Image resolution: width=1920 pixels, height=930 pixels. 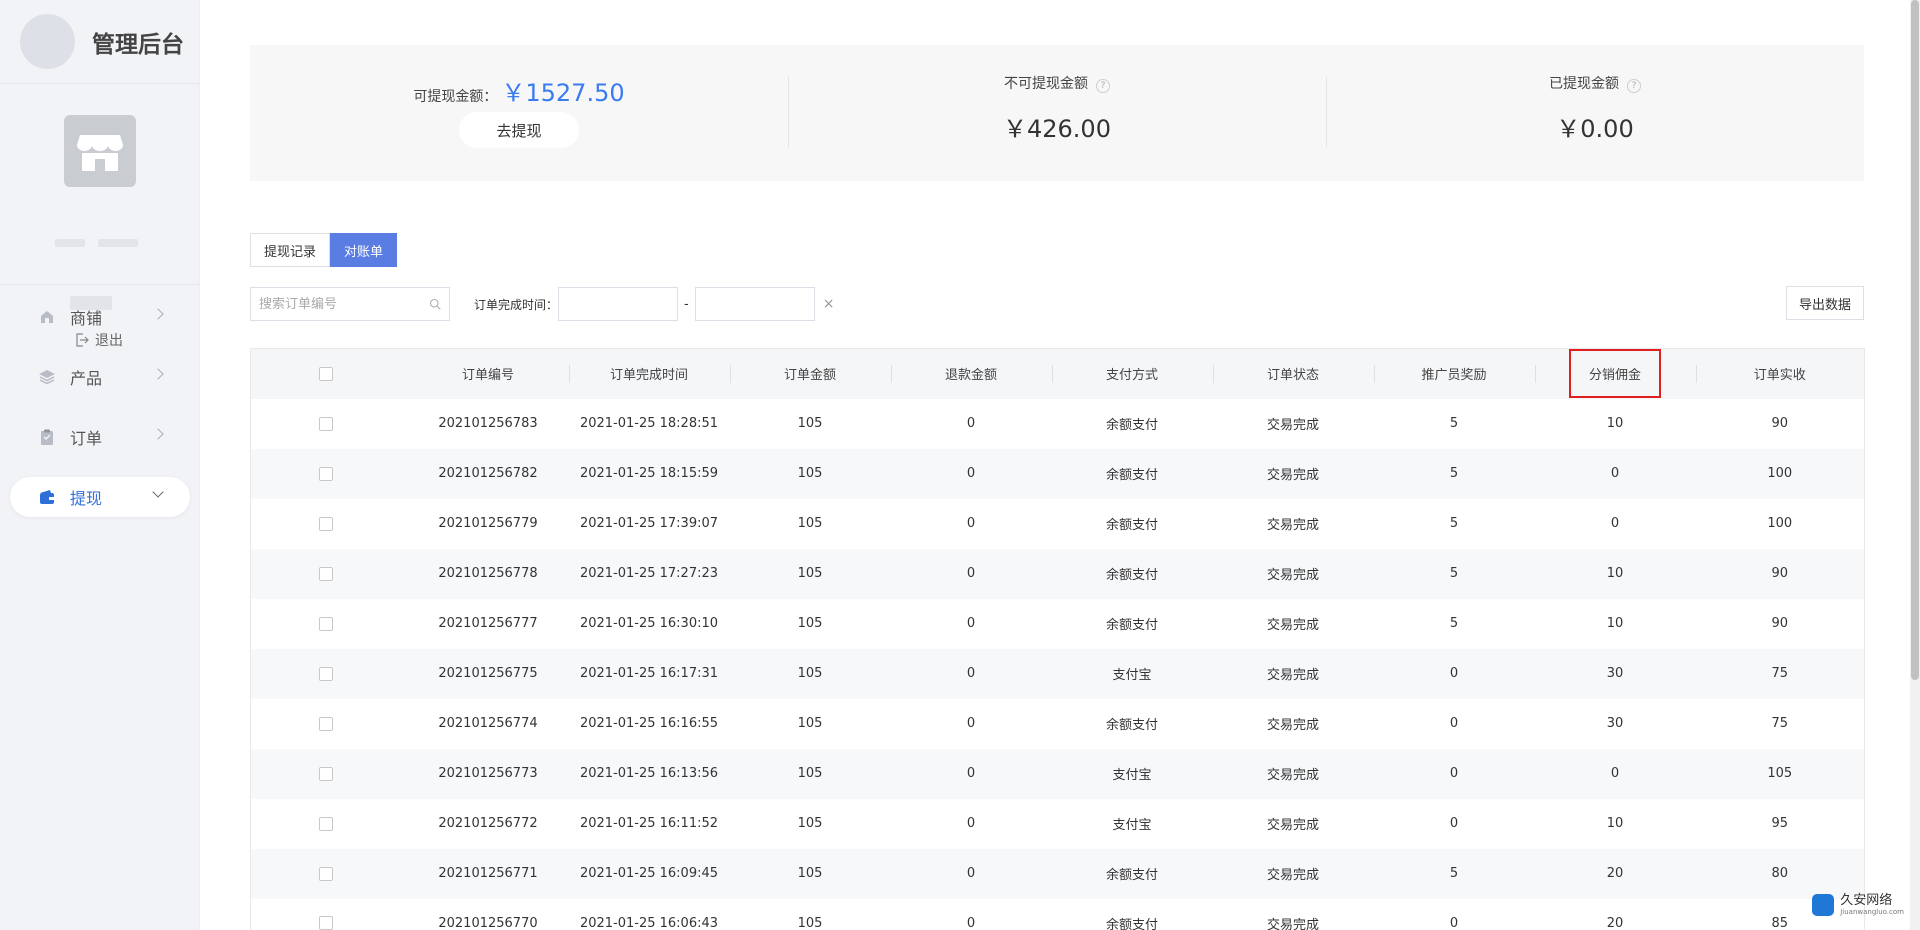 I want to click on available-label: 可提现金额：, so click(x=455, y=97).